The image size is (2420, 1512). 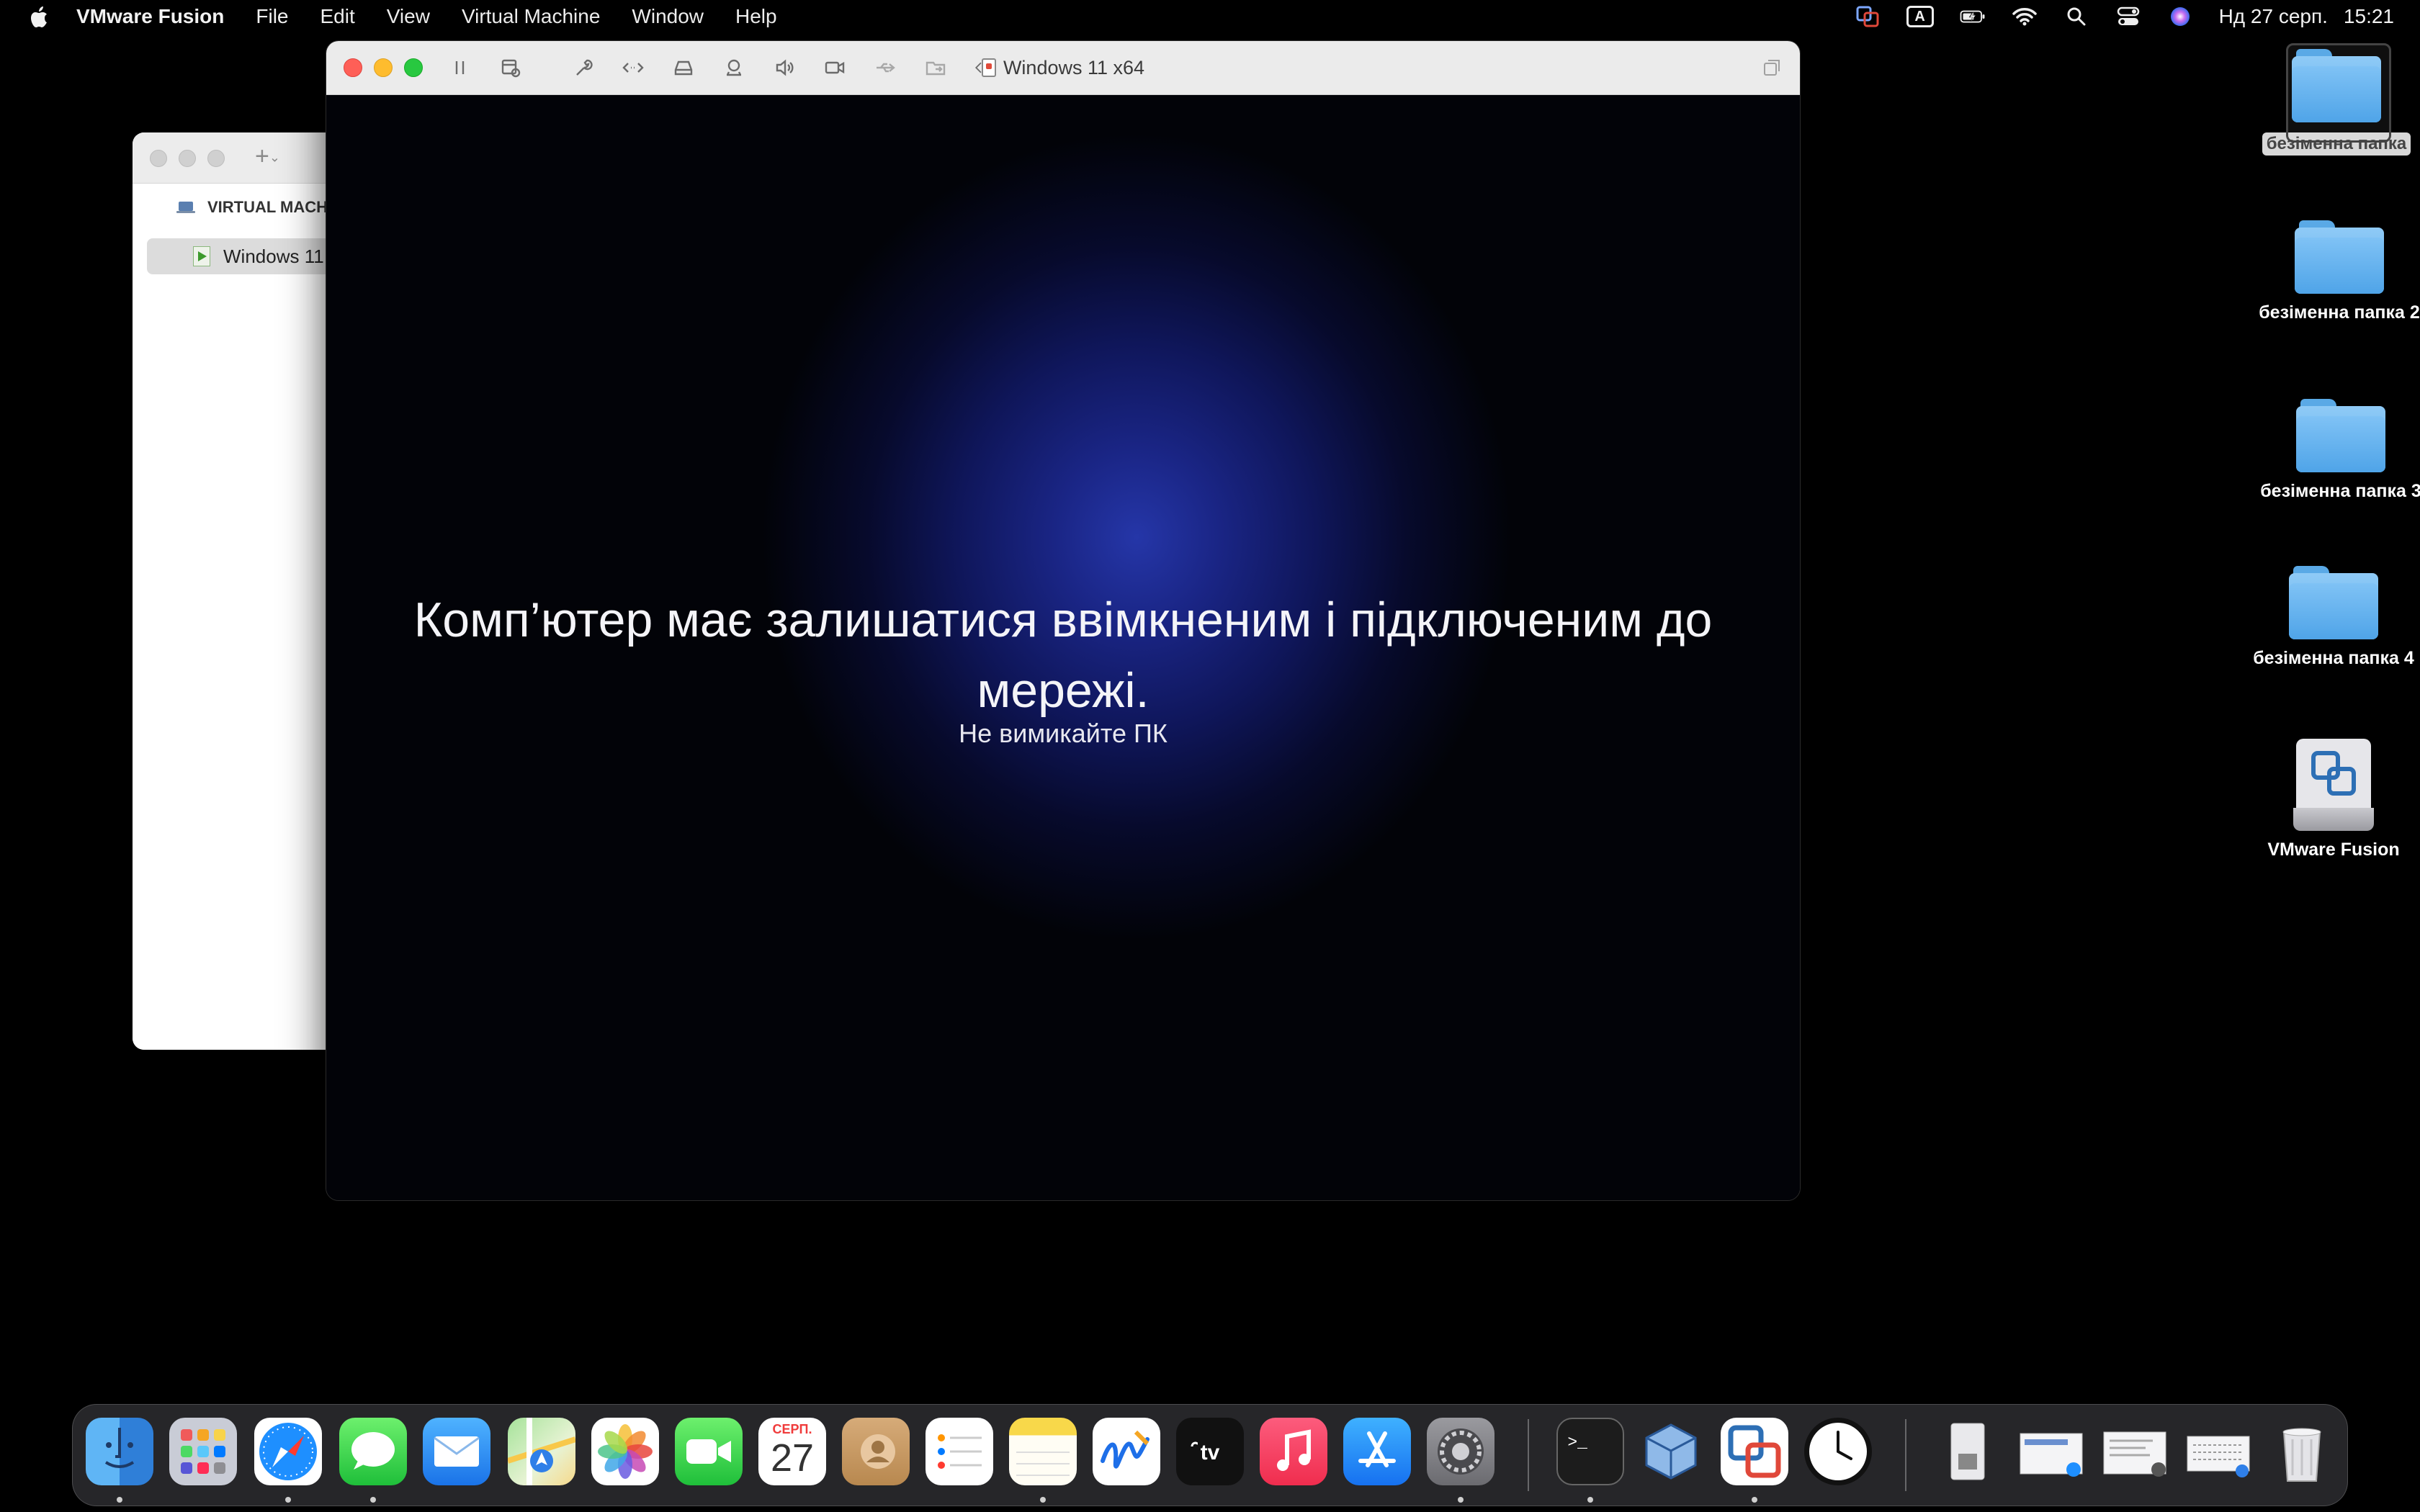 What do you see at coordinates (1590, 1451) in the screenshot?
I see `dock-terminal-icon: >_` at bounding box center [1590, 1451].